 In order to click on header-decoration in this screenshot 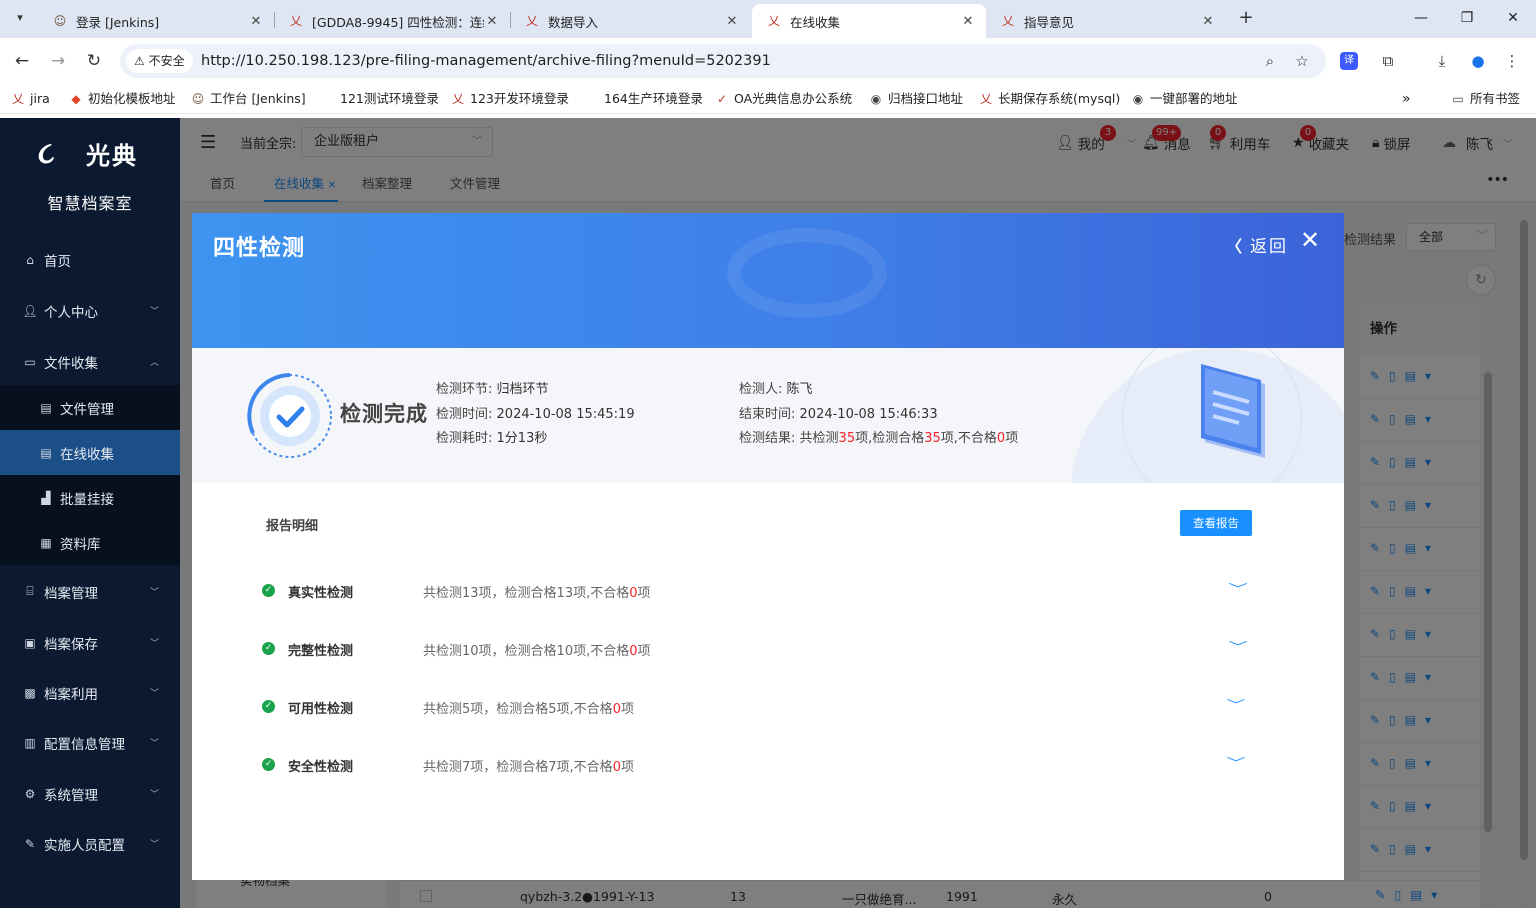, I will do `click(807, 273)`.